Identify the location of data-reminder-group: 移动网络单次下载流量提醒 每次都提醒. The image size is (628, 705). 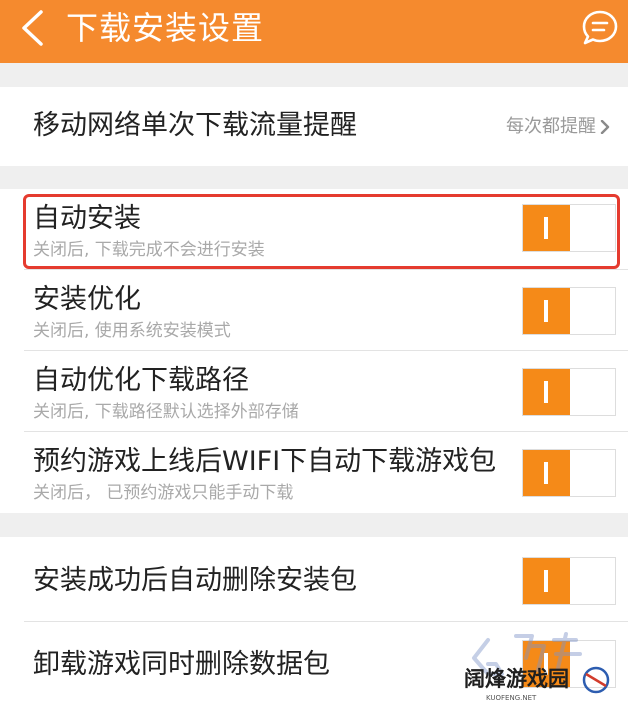
(314, 126).